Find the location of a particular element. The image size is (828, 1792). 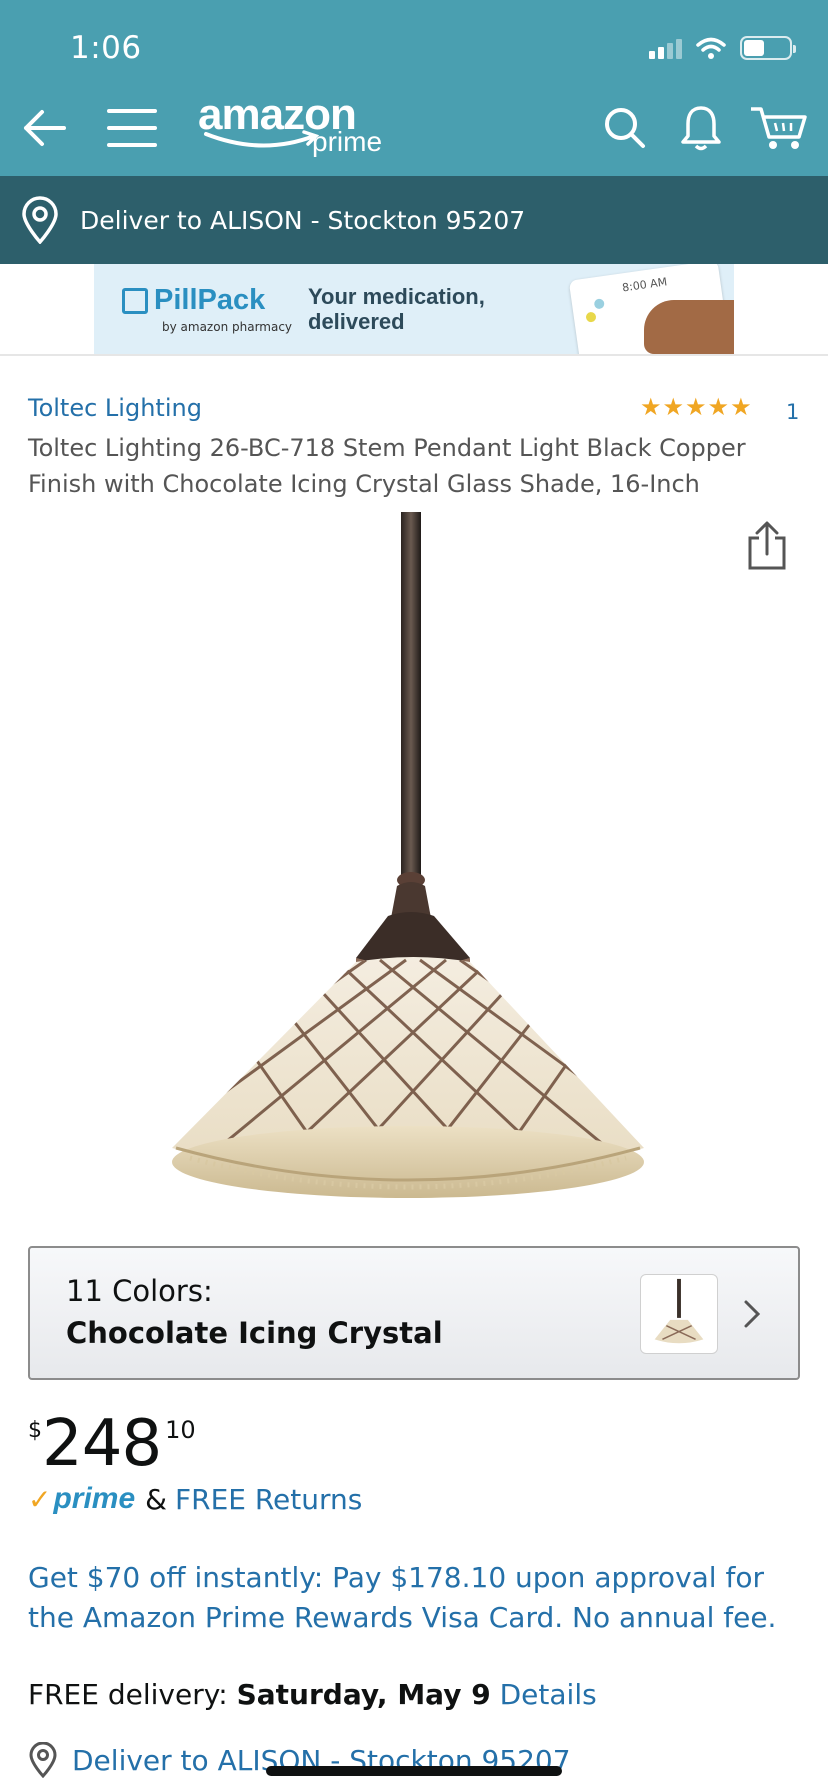

selected-color-name: Chocolate Icing Crystal is located at coordinates (254, 1333).